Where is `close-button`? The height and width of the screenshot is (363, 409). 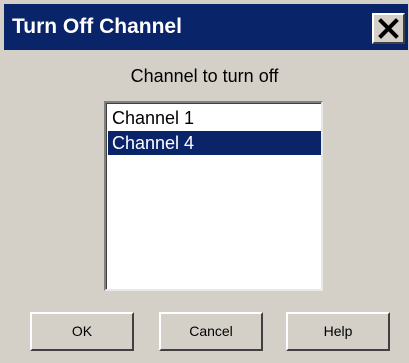
close-button is located at coordinates (388, 28).